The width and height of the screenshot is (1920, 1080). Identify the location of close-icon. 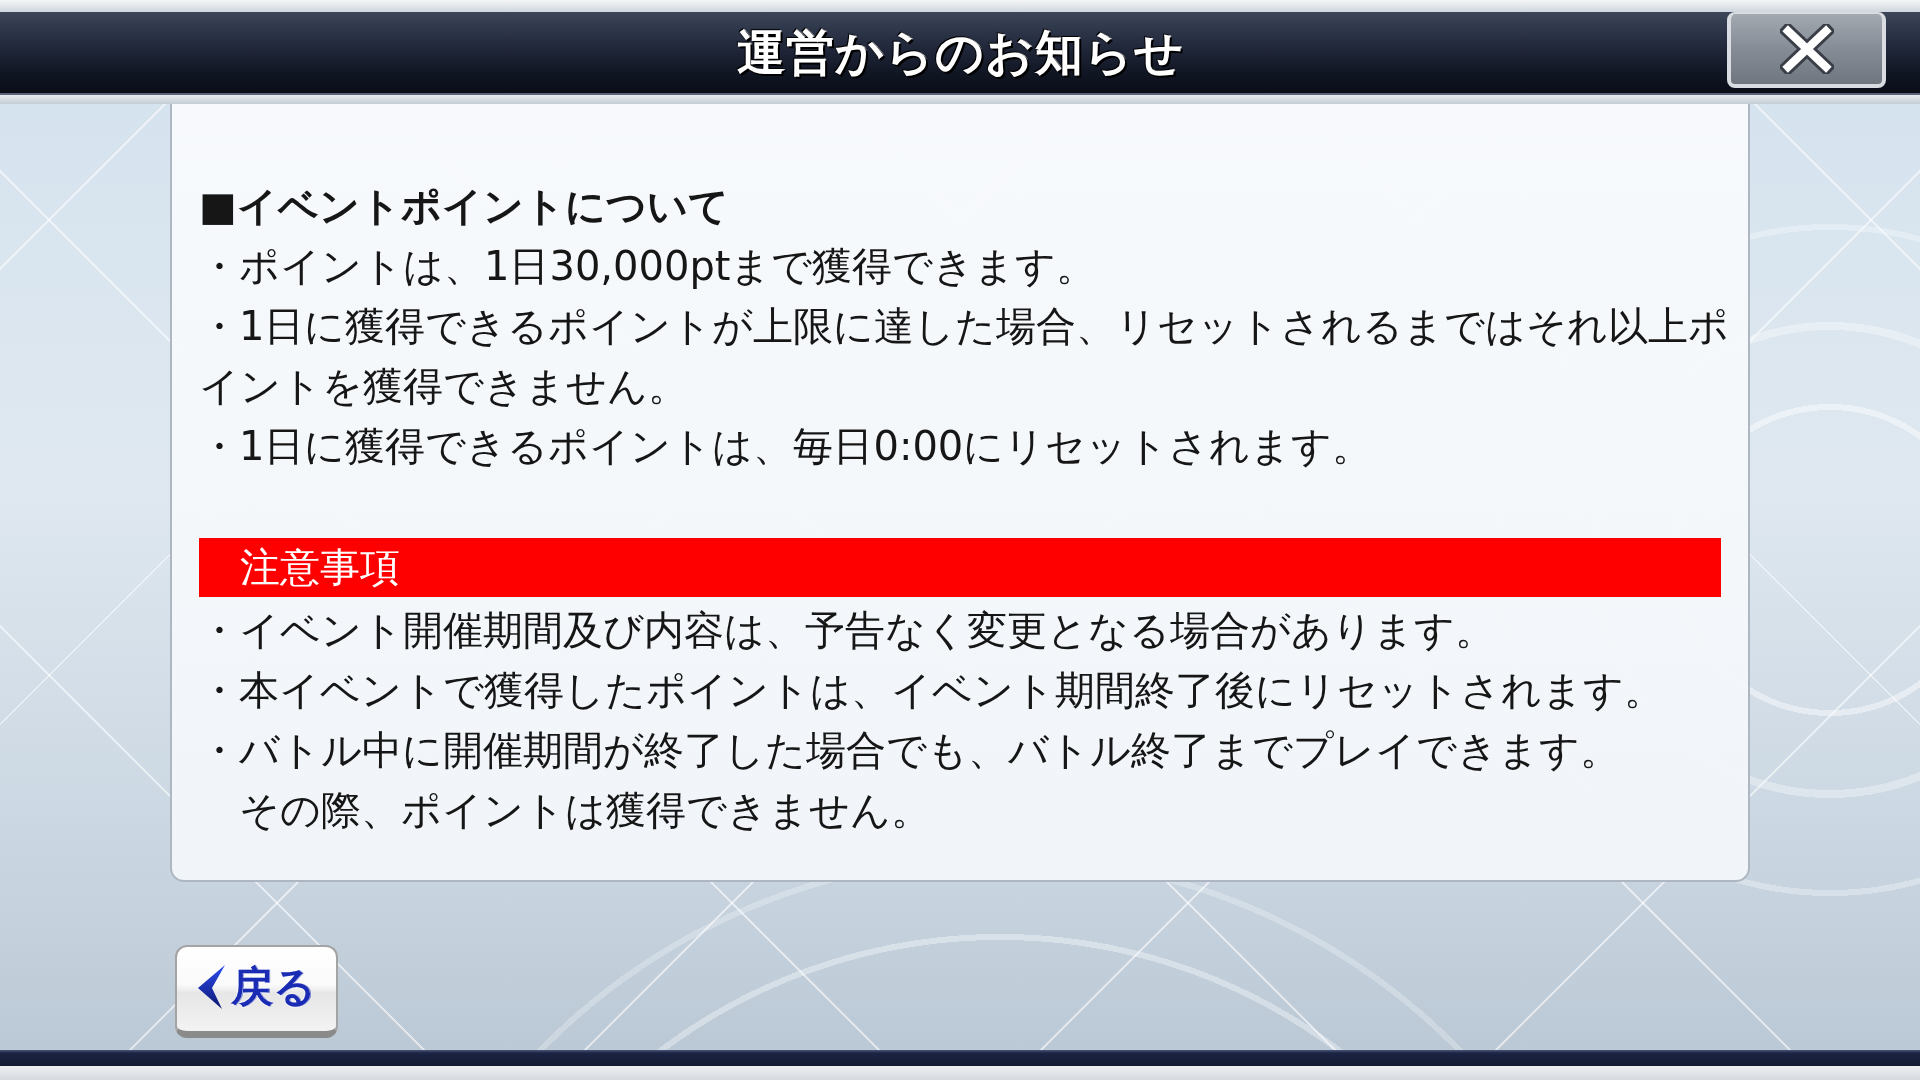
(1806, 49).